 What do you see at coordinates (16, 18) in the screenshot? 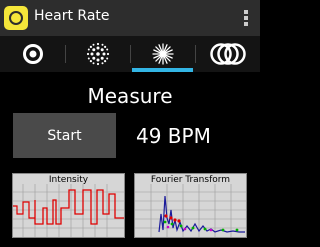
I see `app-logo-icon` at bounding box center [16, 18].